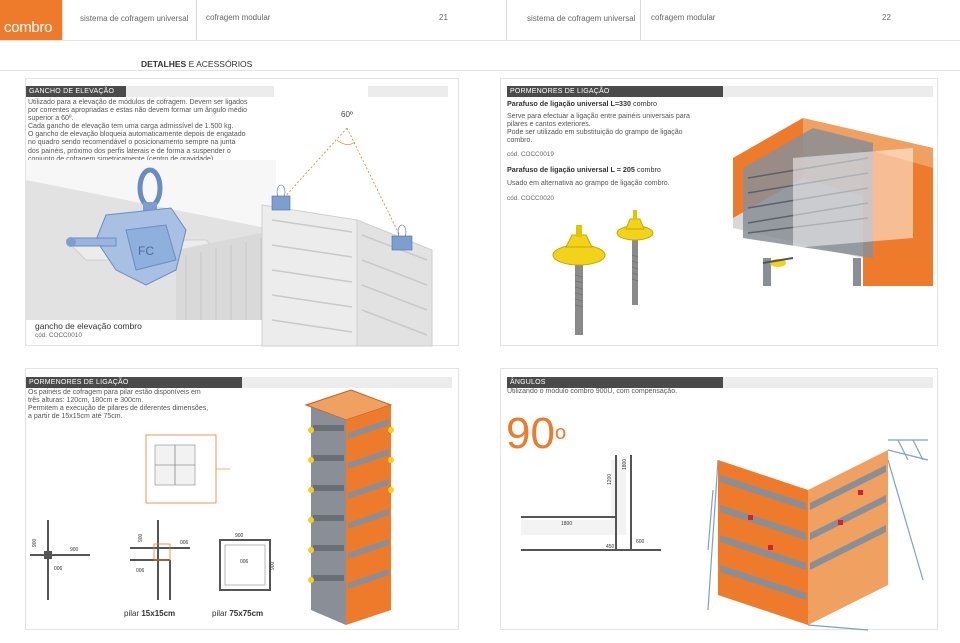 This screenshot has width=960, height=643. Describe the element at coordinates (886, 17) in the screenshot. I see `page-number-right: 22` at that location.